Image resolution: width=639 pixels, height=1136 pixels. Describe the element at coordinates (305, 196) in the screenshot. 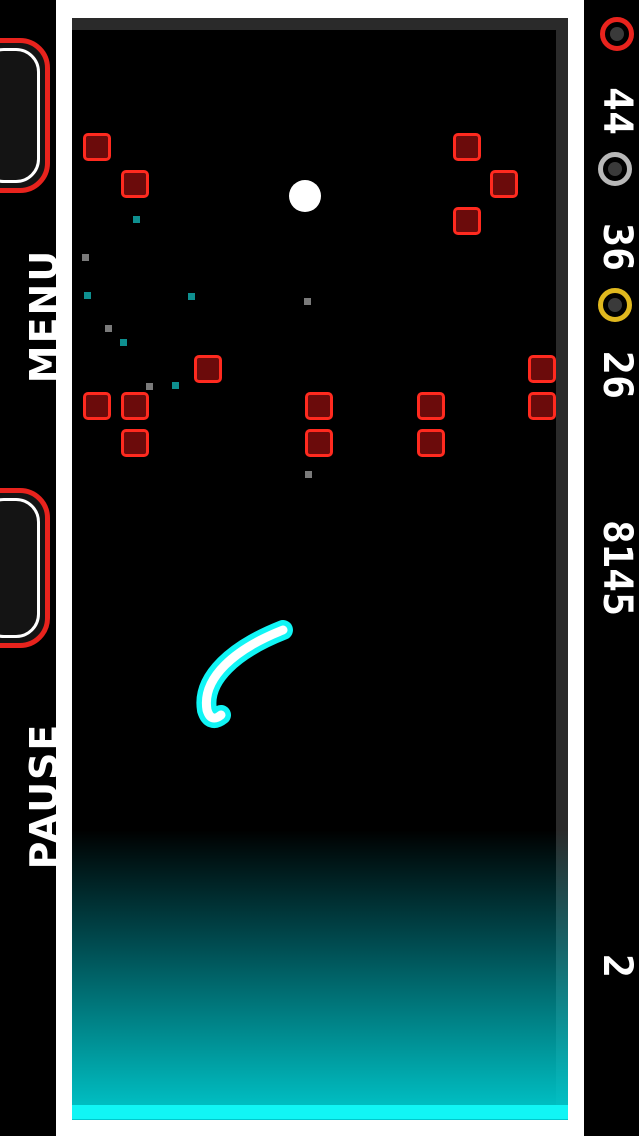

I see `ball` at that location.